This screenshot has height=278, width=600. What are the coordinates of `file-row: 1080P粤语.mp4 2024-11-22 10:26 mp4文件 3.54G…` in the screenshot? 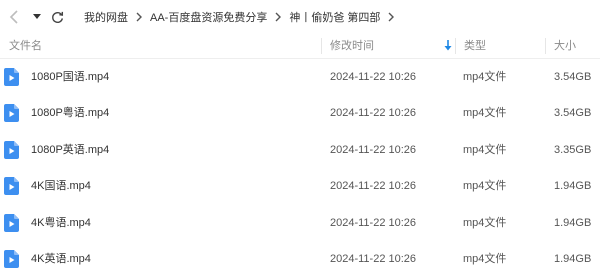 It's located at (300, 113).